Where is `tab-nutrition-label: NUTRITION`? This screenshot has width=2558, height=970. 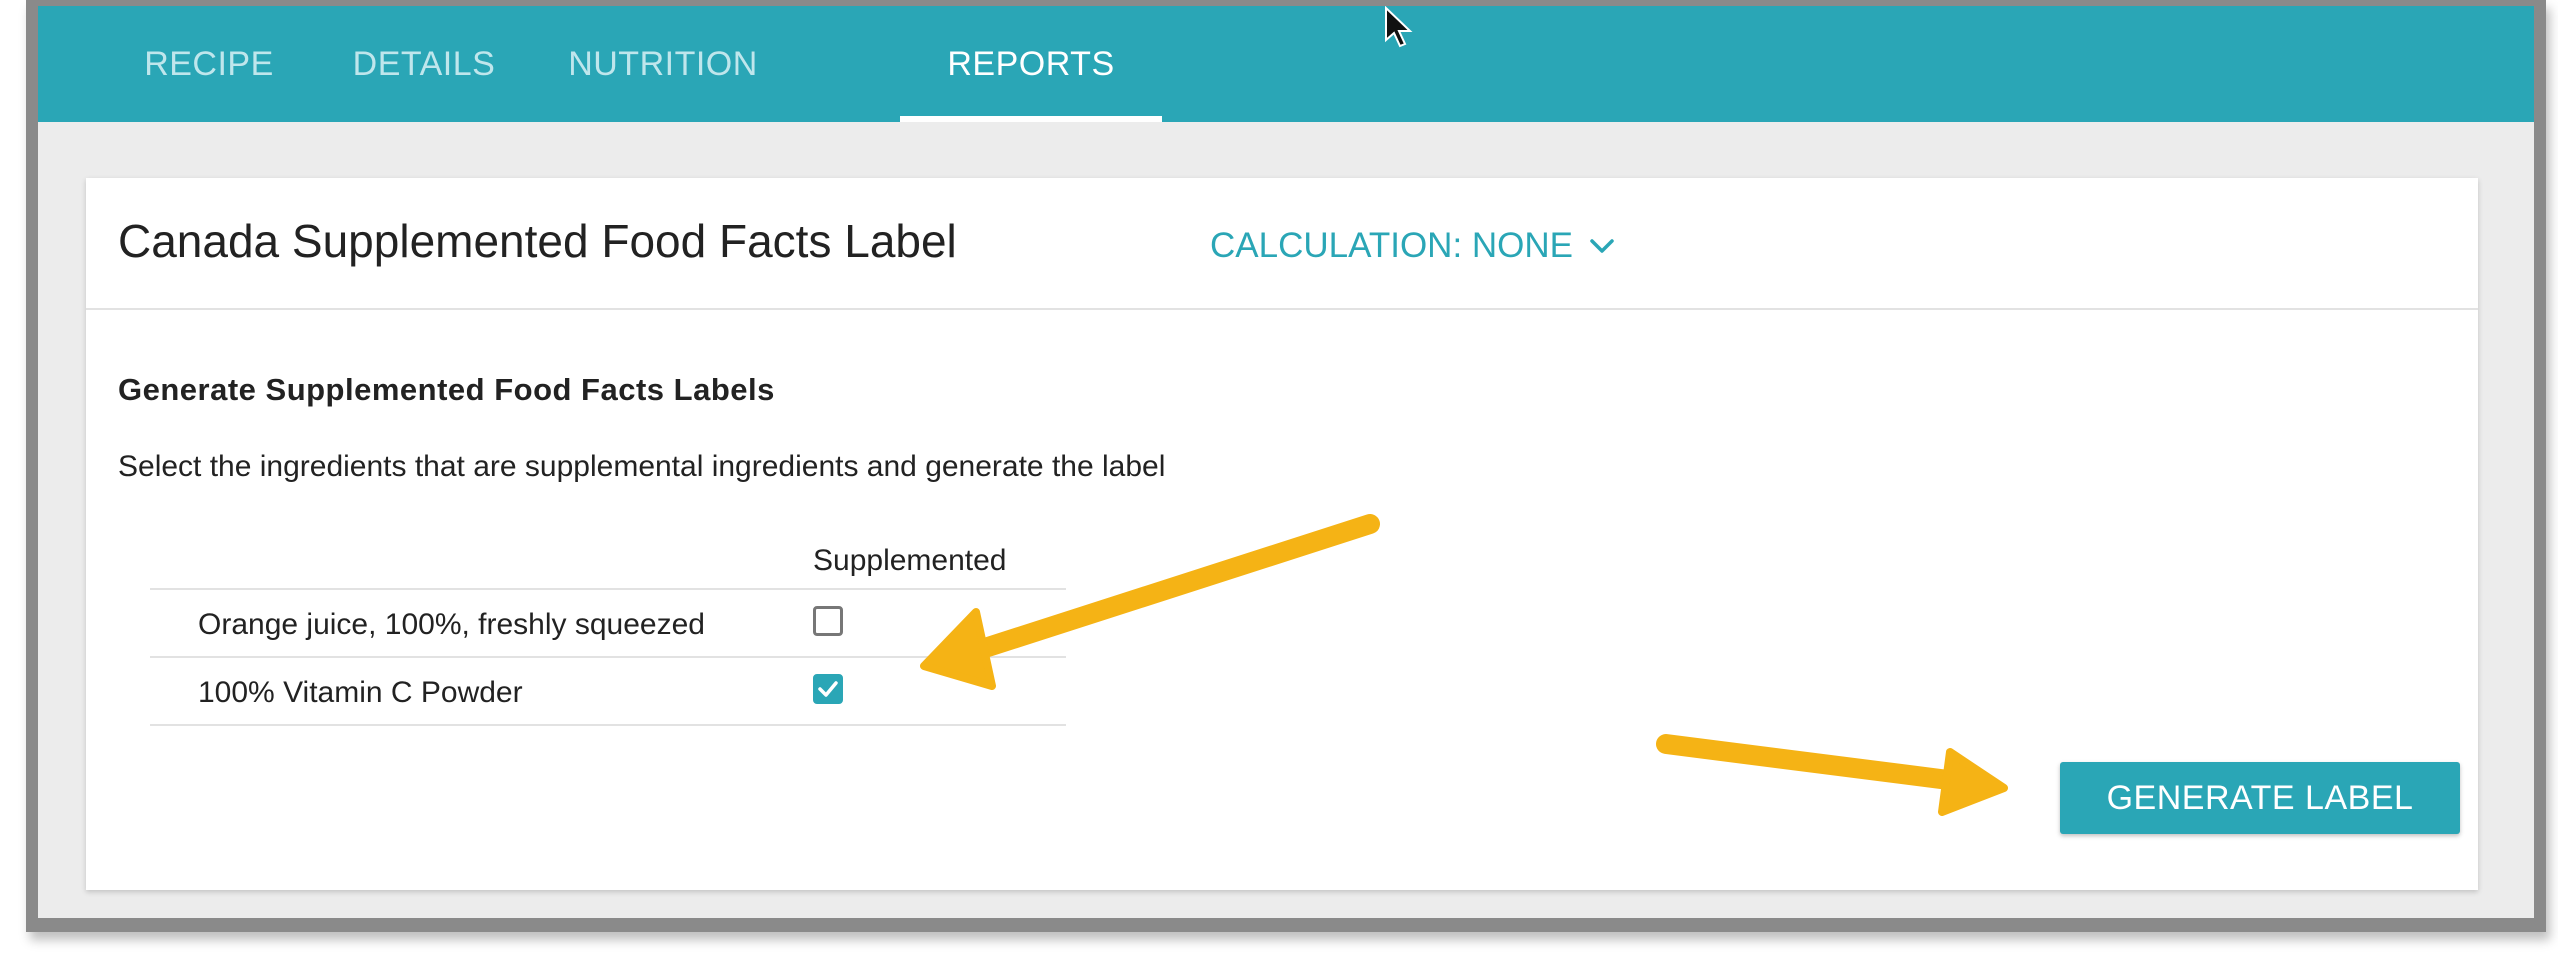
tab-nutrition-label: NUTRITION is located at coordinates (663, 63).